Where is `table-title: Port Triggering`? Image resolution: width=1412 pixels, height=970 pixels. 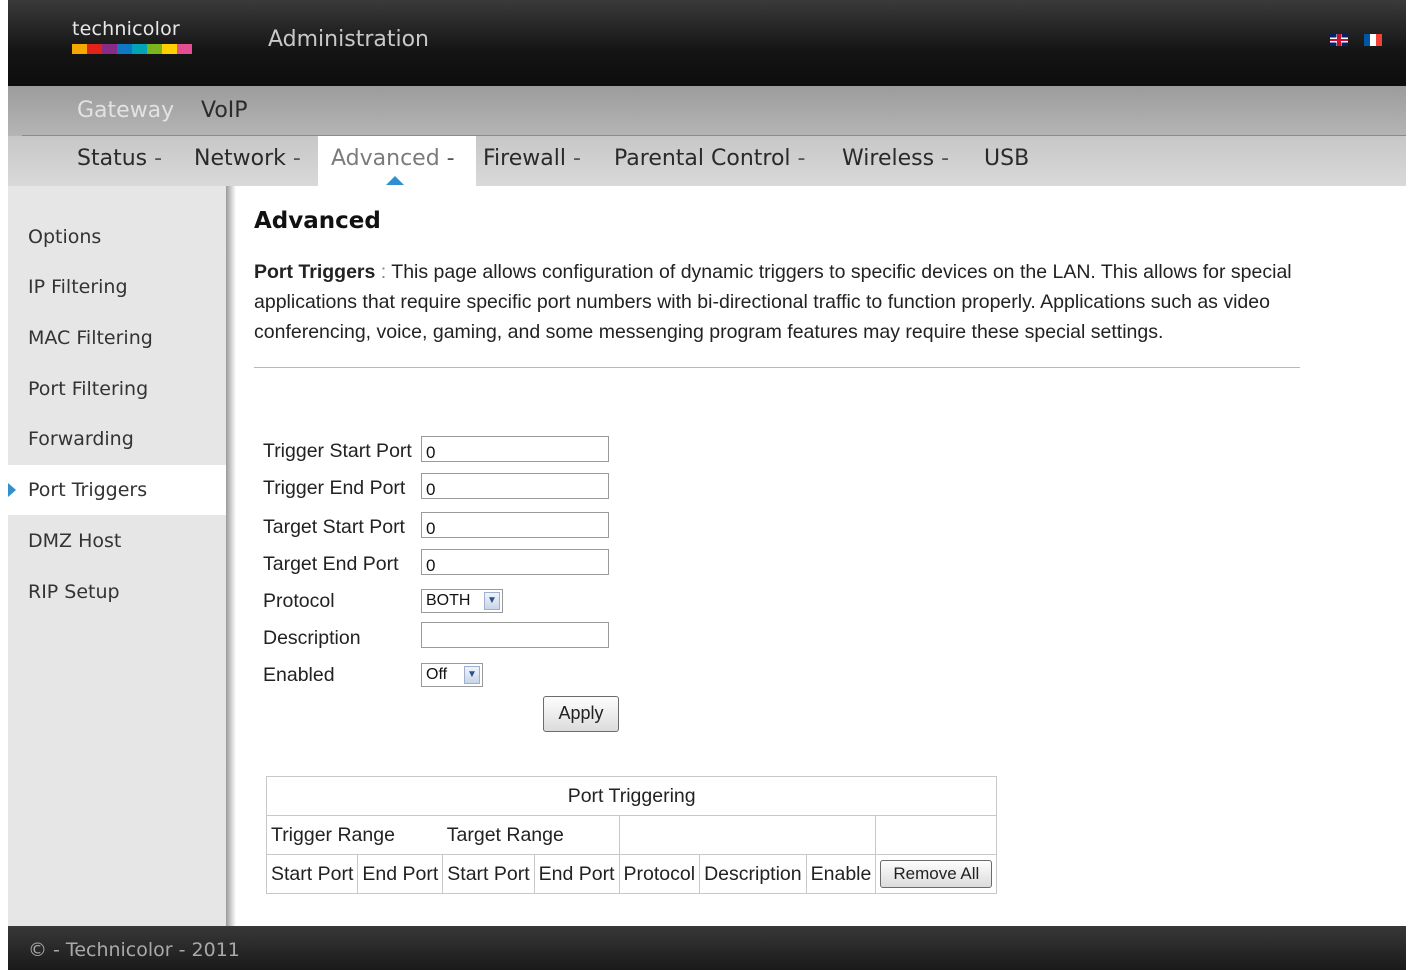 table-title: Port Triggering is located at coordinates (631, 796).